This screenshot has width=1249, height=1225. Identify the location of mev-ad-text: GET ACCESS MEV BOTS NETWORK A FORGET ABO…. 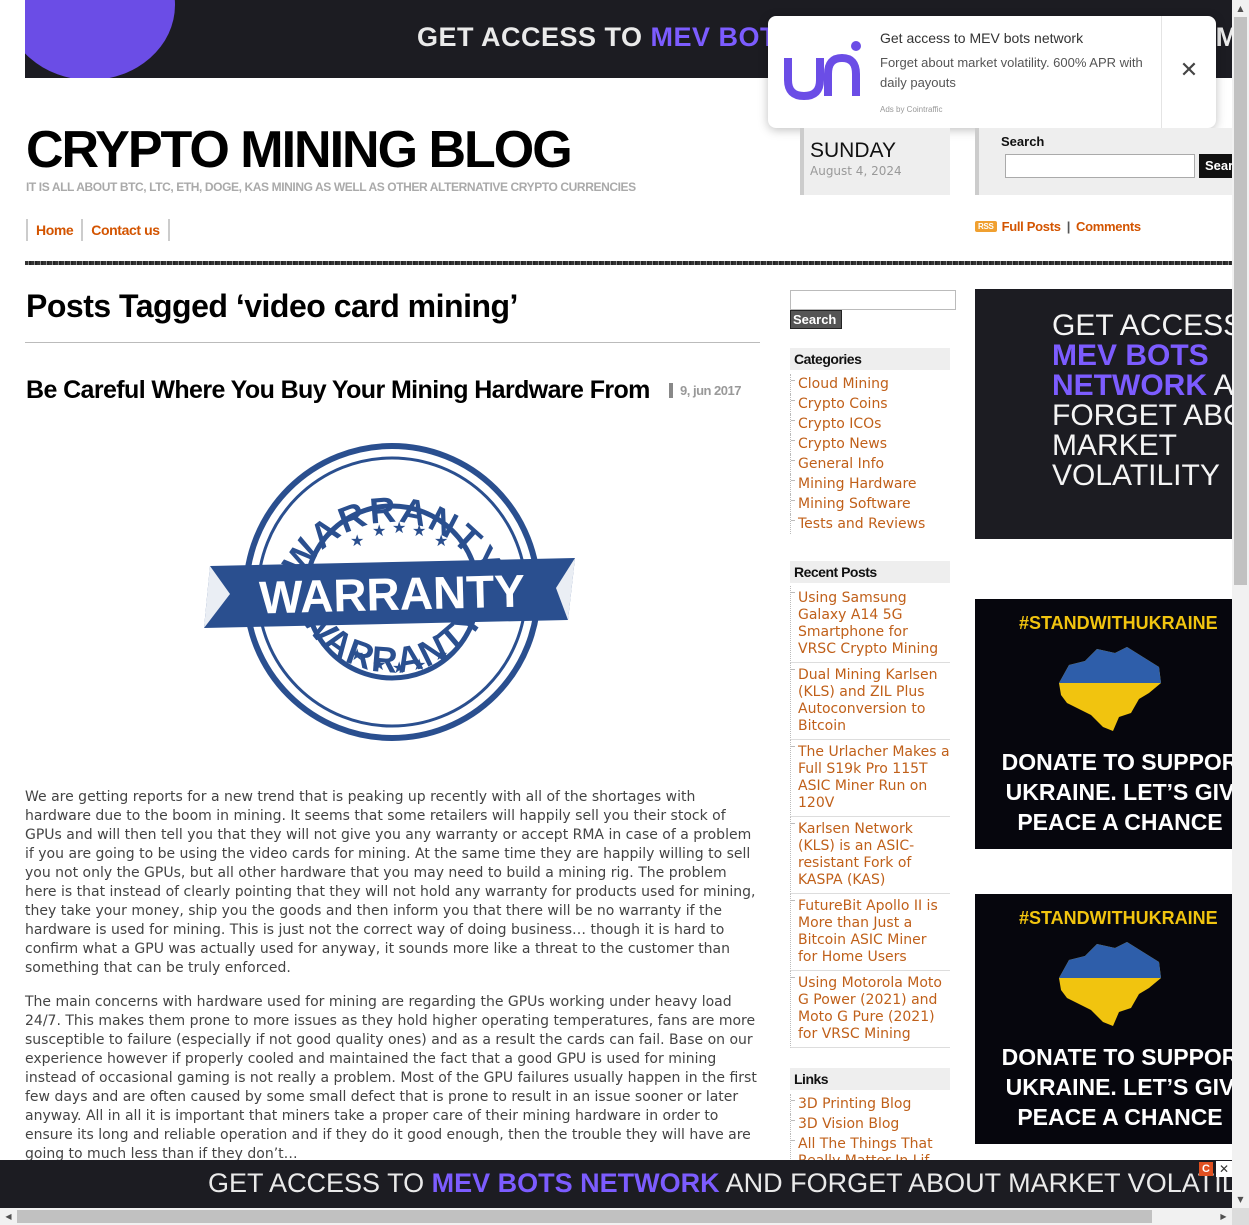
(1142, 400).